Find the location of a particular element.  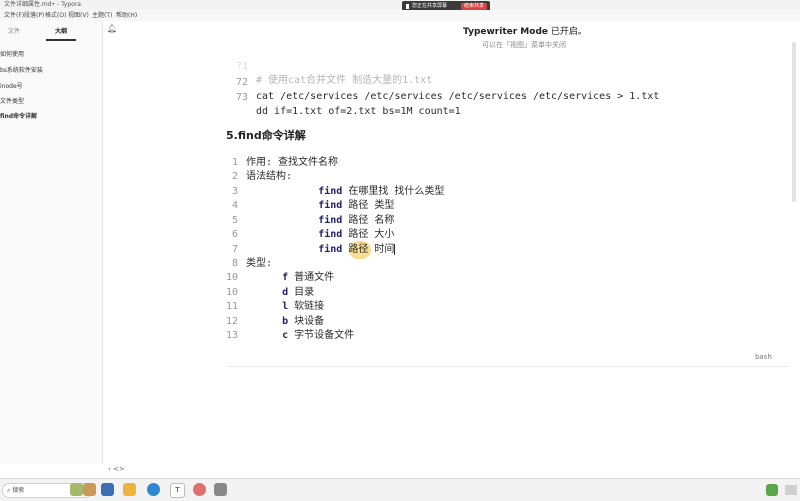

menu-bar: 文件(F) 段落(P) 格式(O) 视图(V) 主题(T) 帮助(H) is located at coordinates (400, 15).